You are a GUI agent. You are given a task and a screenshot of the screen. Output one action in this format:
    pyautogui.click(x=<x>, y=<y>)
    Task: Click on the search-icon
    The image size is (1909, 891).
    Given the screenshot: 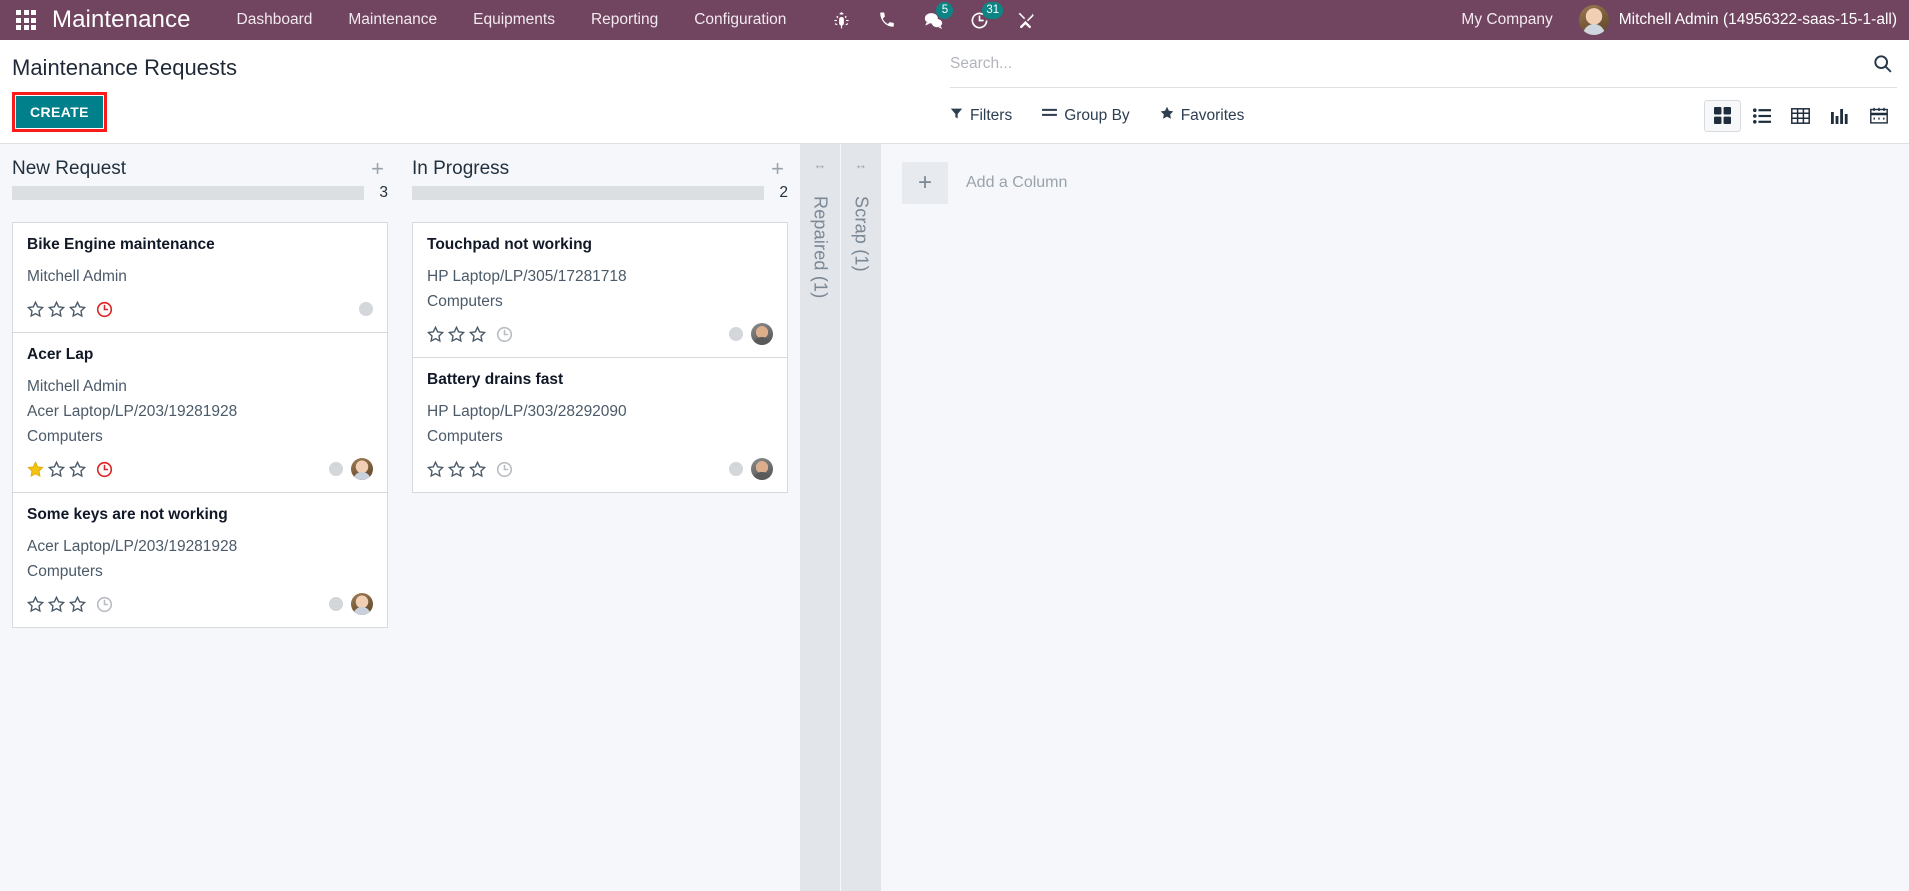 What is the action you would take?
    pyautogui.click(x=1882, y=63)
    